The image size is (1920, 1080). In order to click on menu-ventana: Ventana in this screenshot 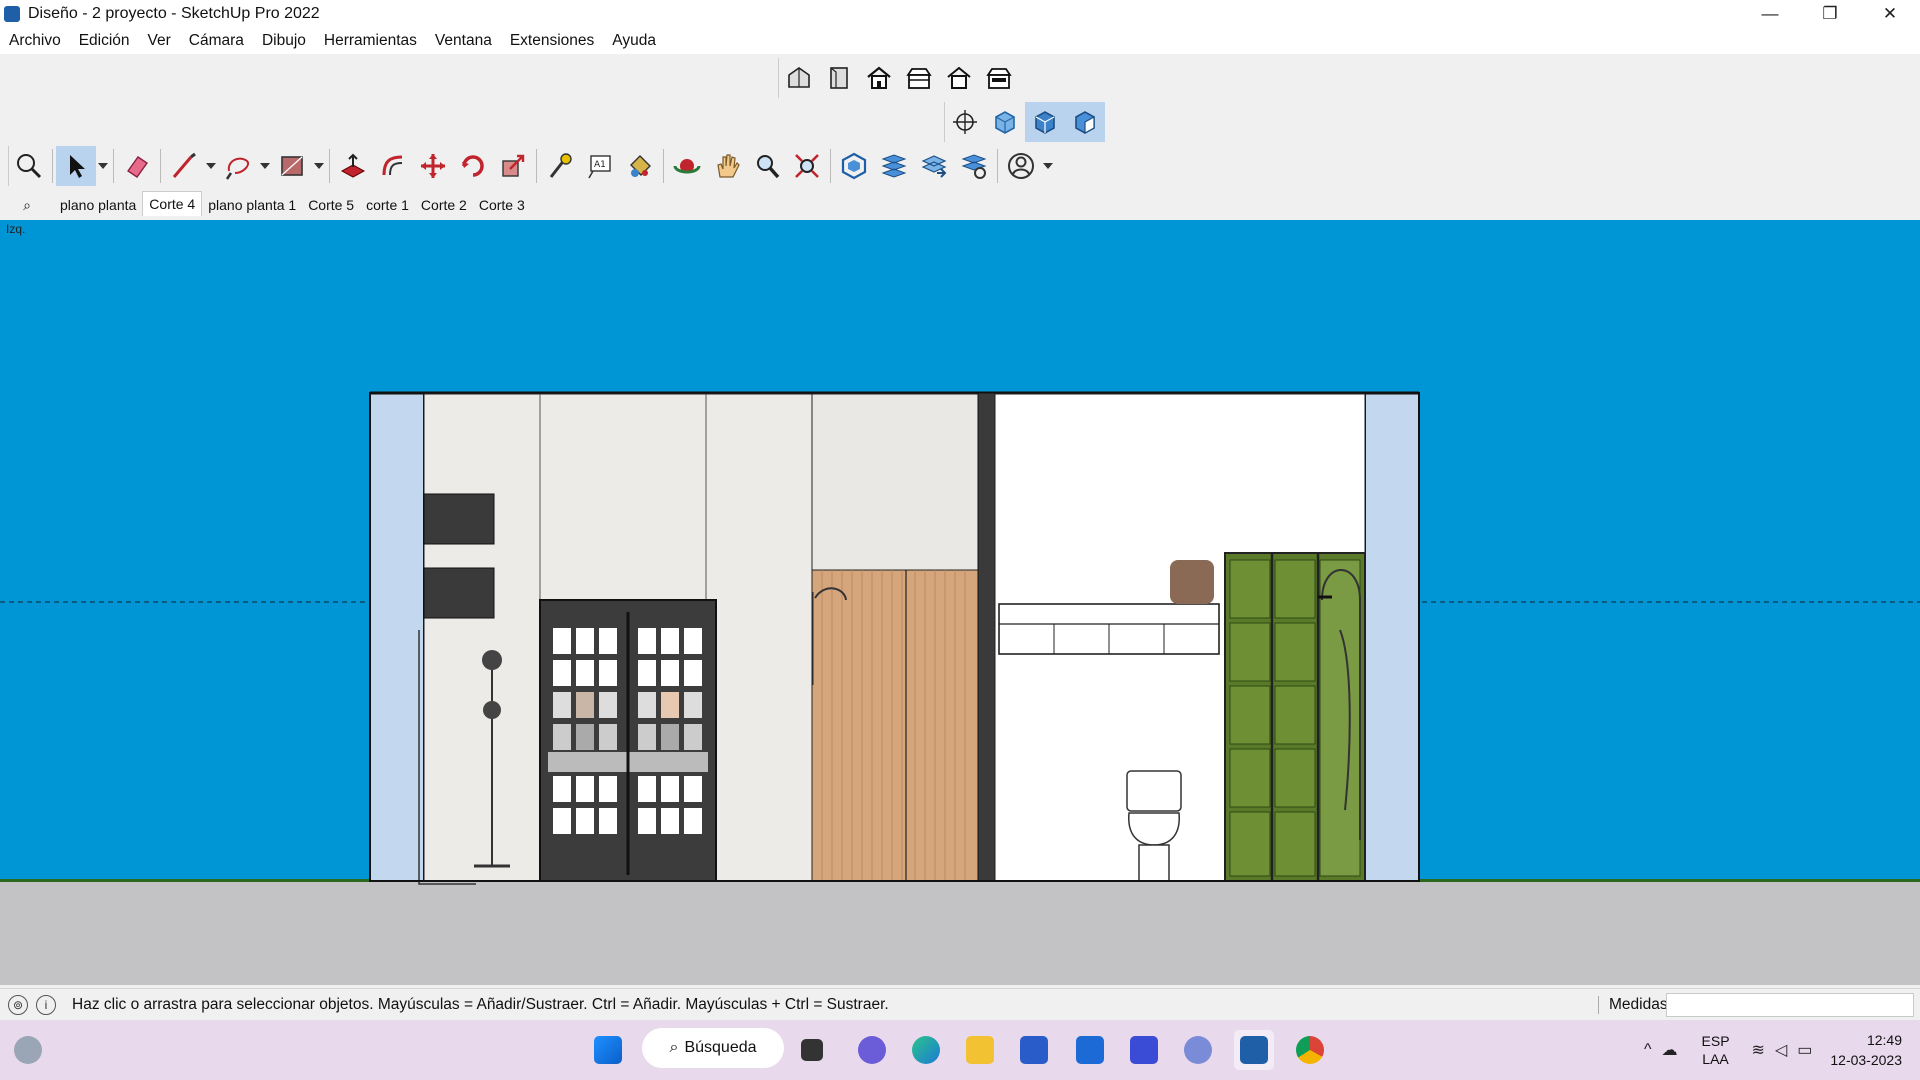, I will do `click(463, 41)`.